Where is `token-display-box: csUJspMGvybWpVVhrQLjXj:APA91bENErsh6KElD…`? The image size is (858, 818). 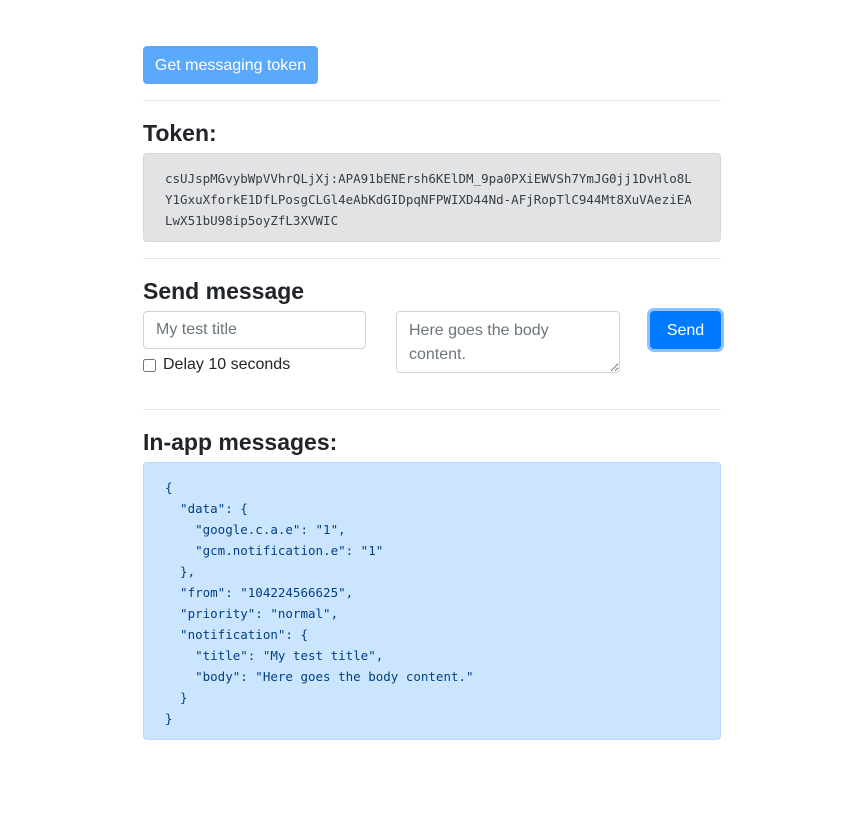 token-display-box: csUJspMGvybWpVVhrQLjXj:APA91bENErsh6KElD… is located at coordinates (432, 197).